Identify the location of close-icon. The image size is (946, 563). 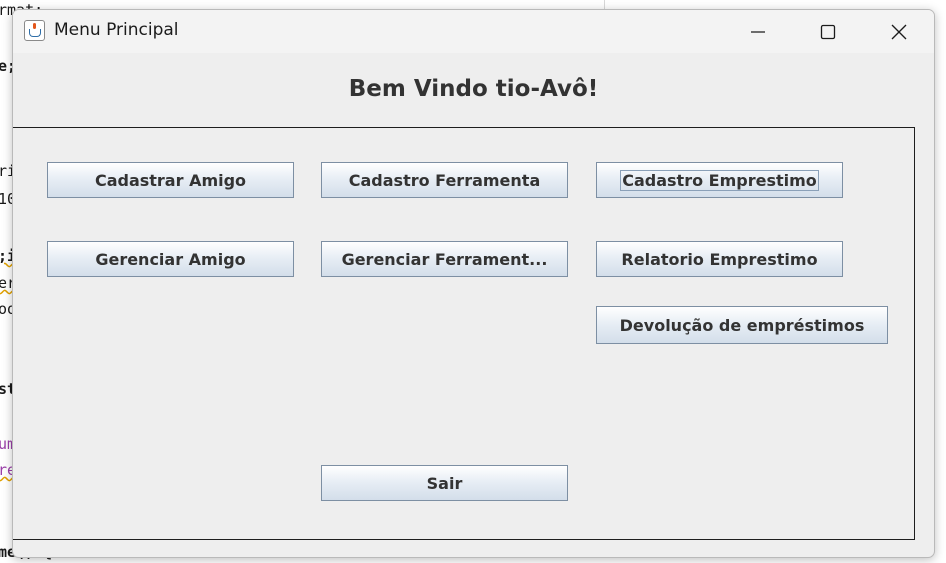
(899, 31).